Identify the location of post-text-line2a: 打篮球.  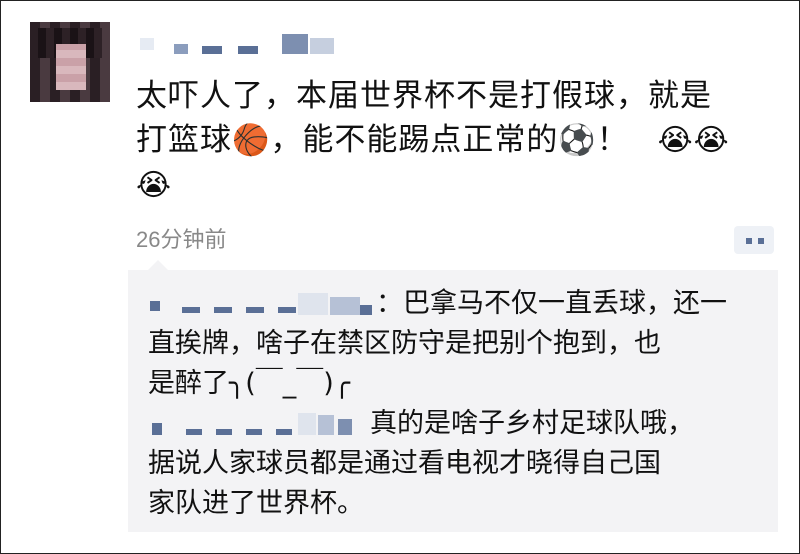
(184, 140).